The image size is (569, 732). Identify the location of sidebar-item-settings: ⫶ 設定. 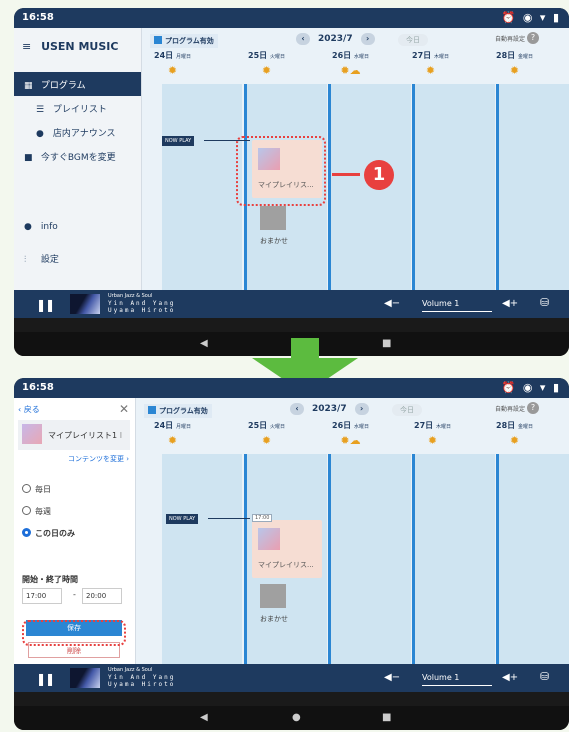
(77, 258).